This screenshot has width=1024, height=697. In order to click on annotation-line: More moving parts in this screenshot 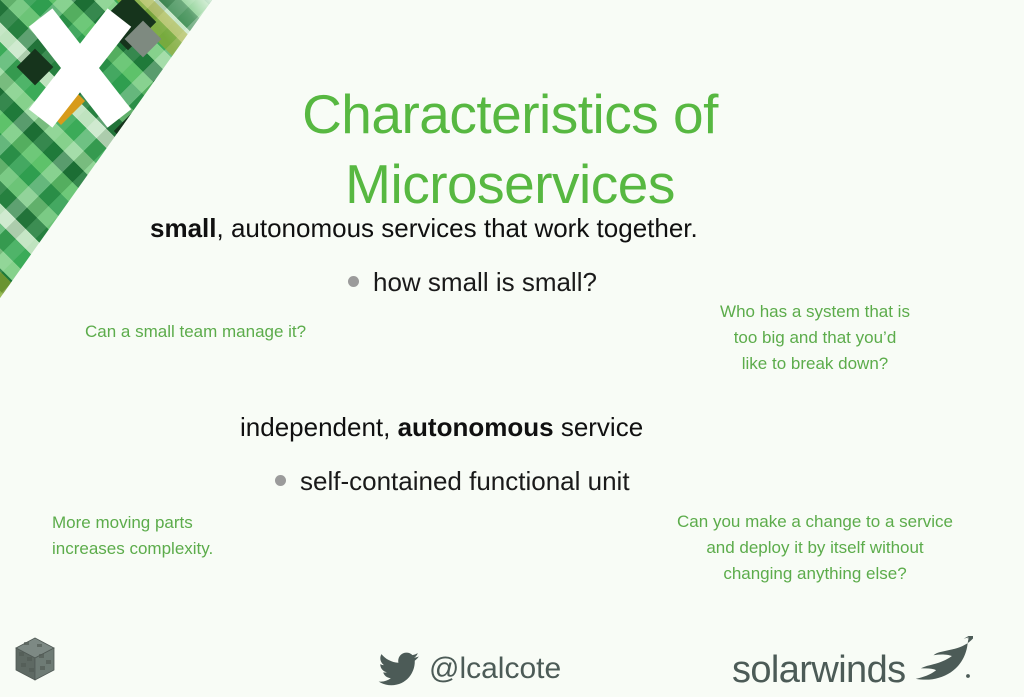, I will do `click(122, 522)`.